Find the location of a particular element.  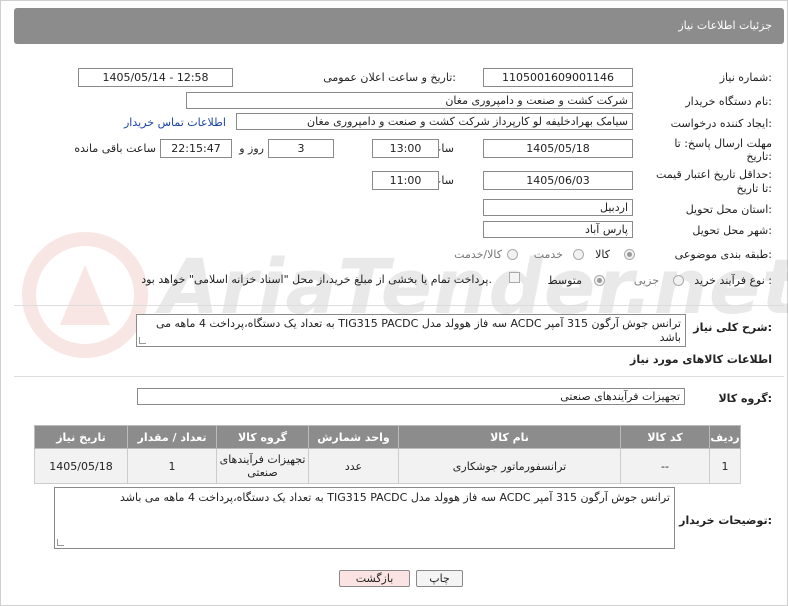

need-number-field: 1105001609001146 is located at coordinates (558, 77).